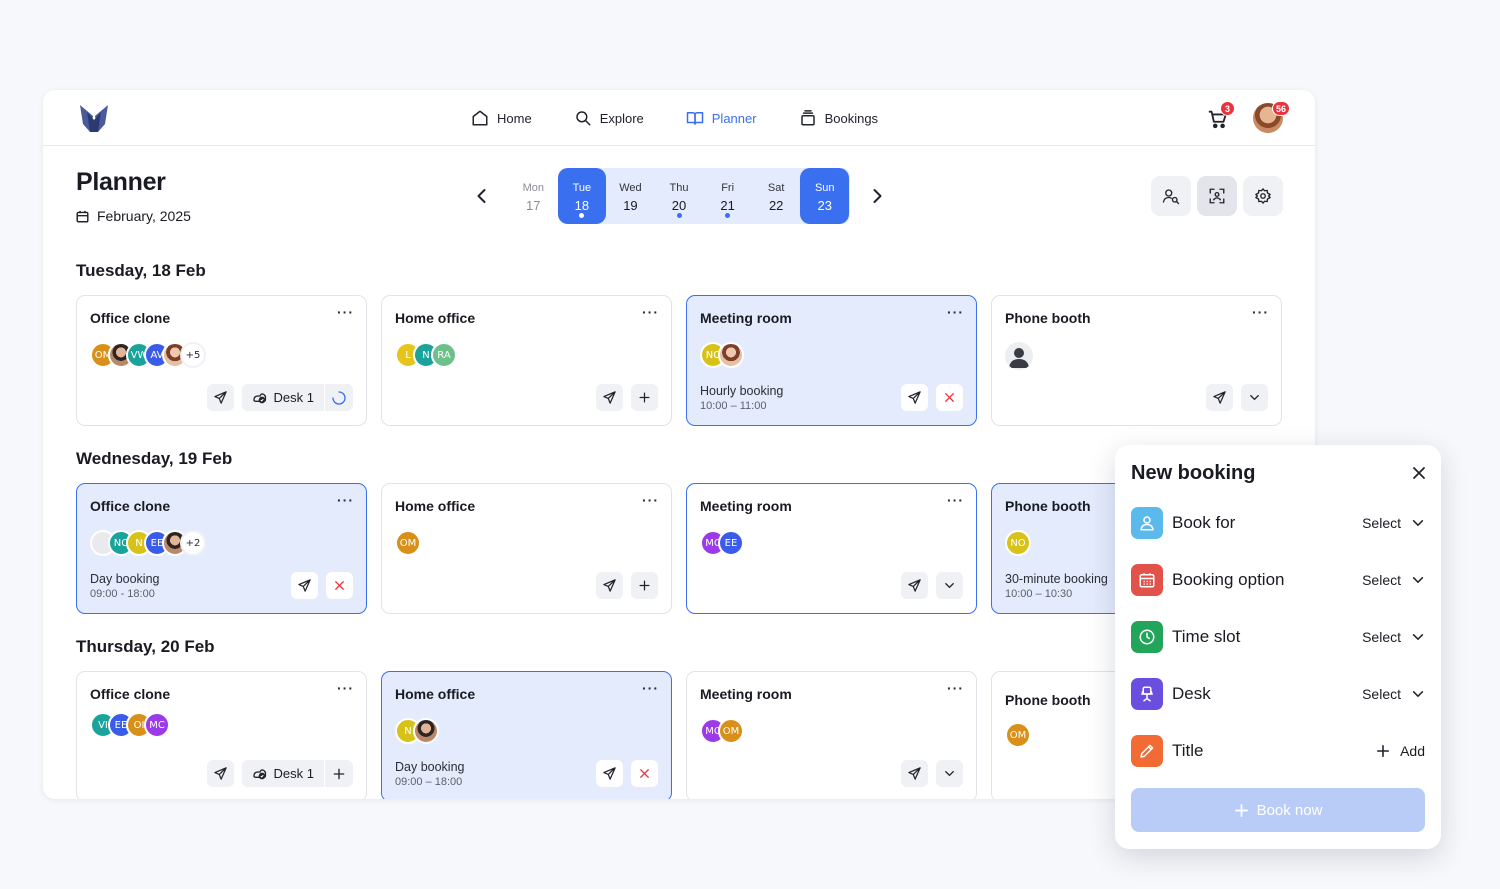  Describe the element at coordinates (621, 118) in the screenshot. I see `nav-explore-label: Explore` at that location.